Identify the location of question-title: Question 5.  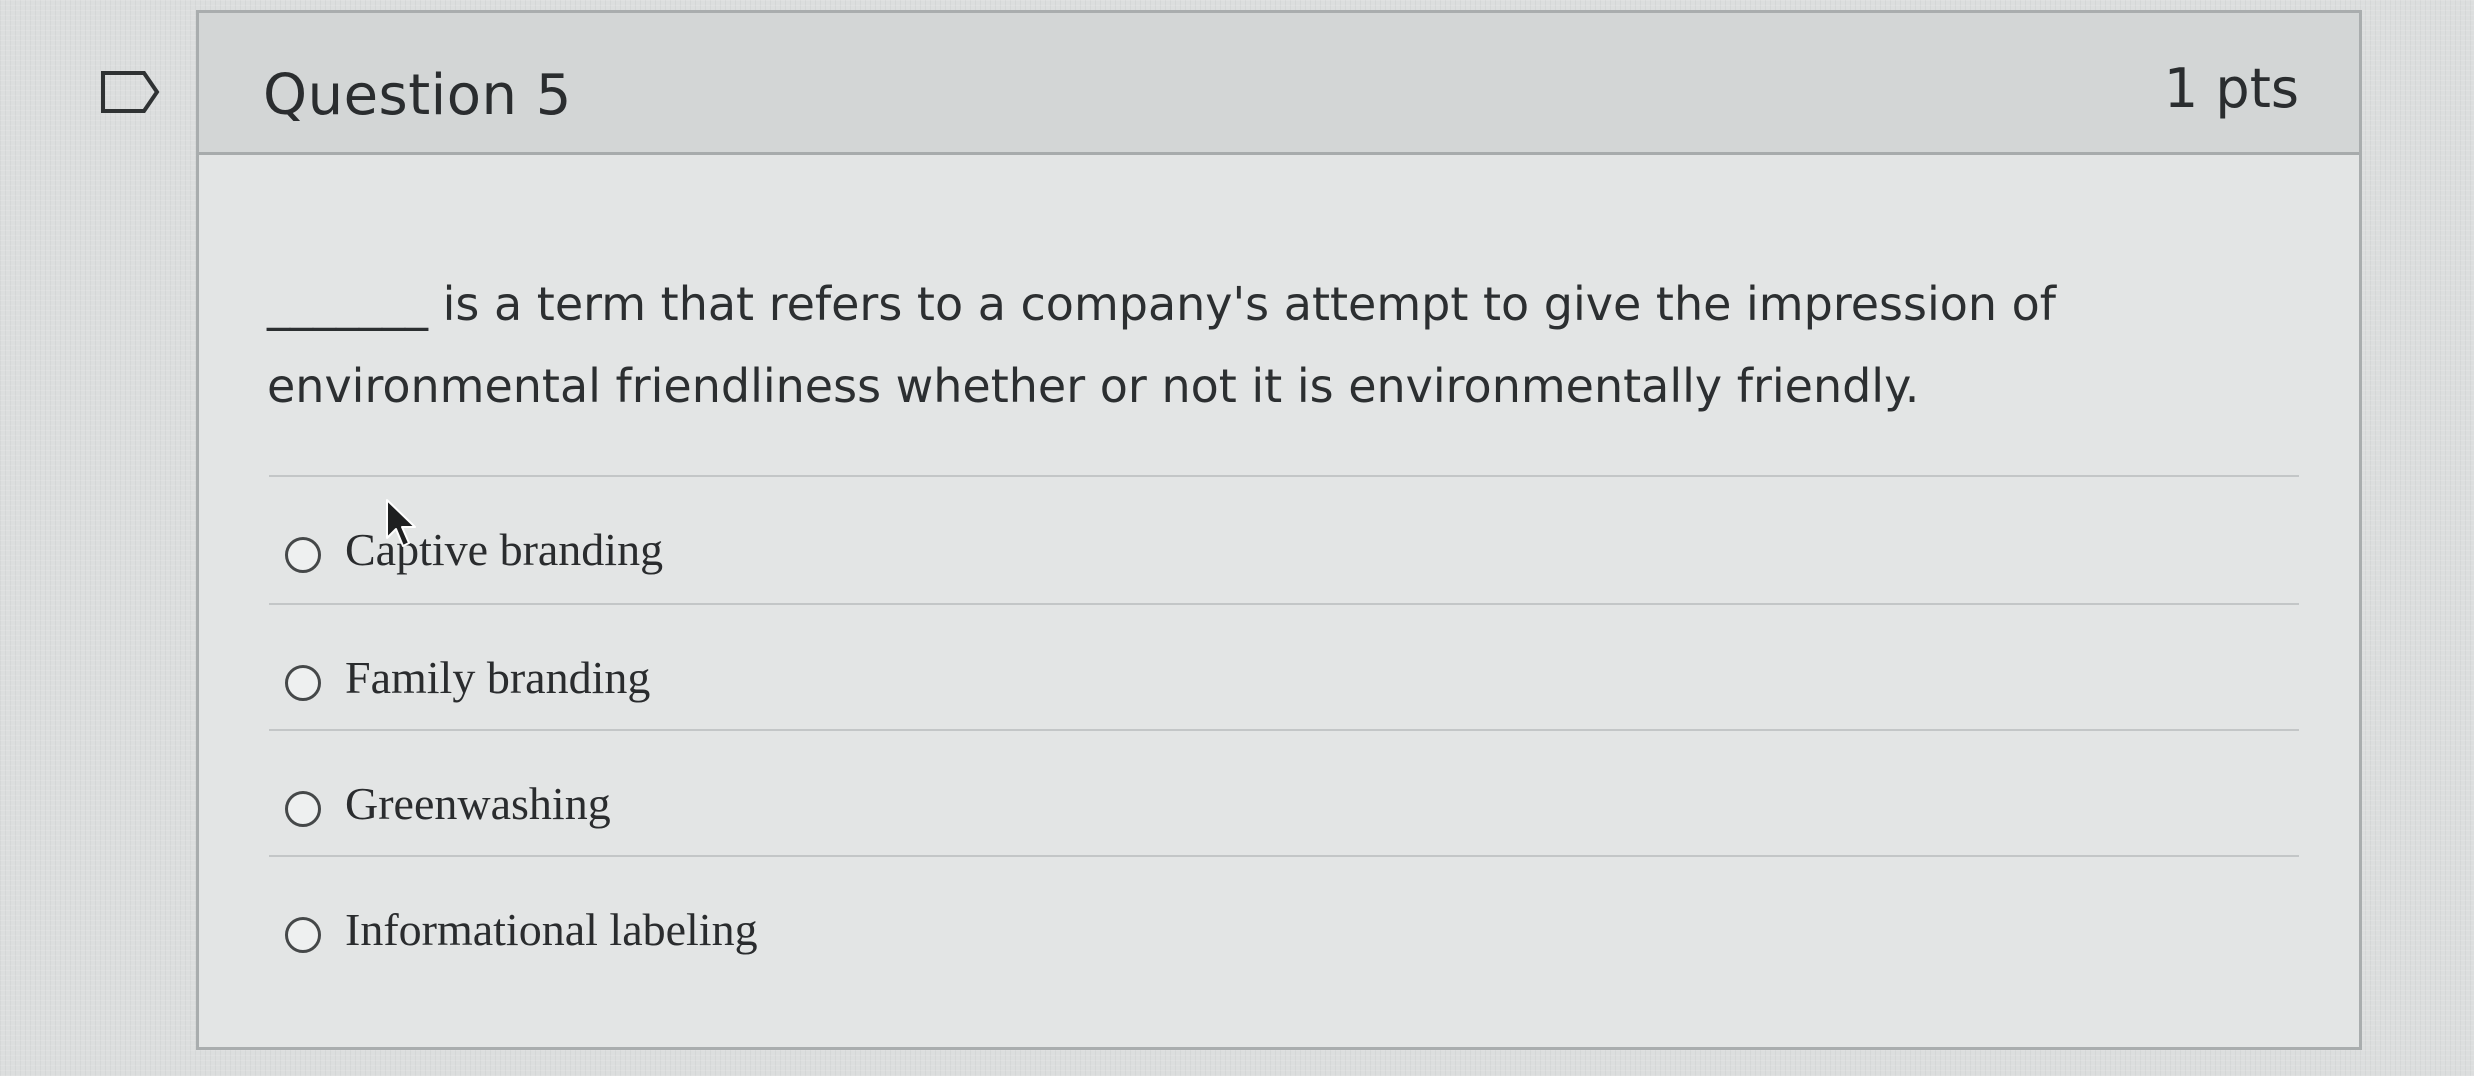
(417, 95).